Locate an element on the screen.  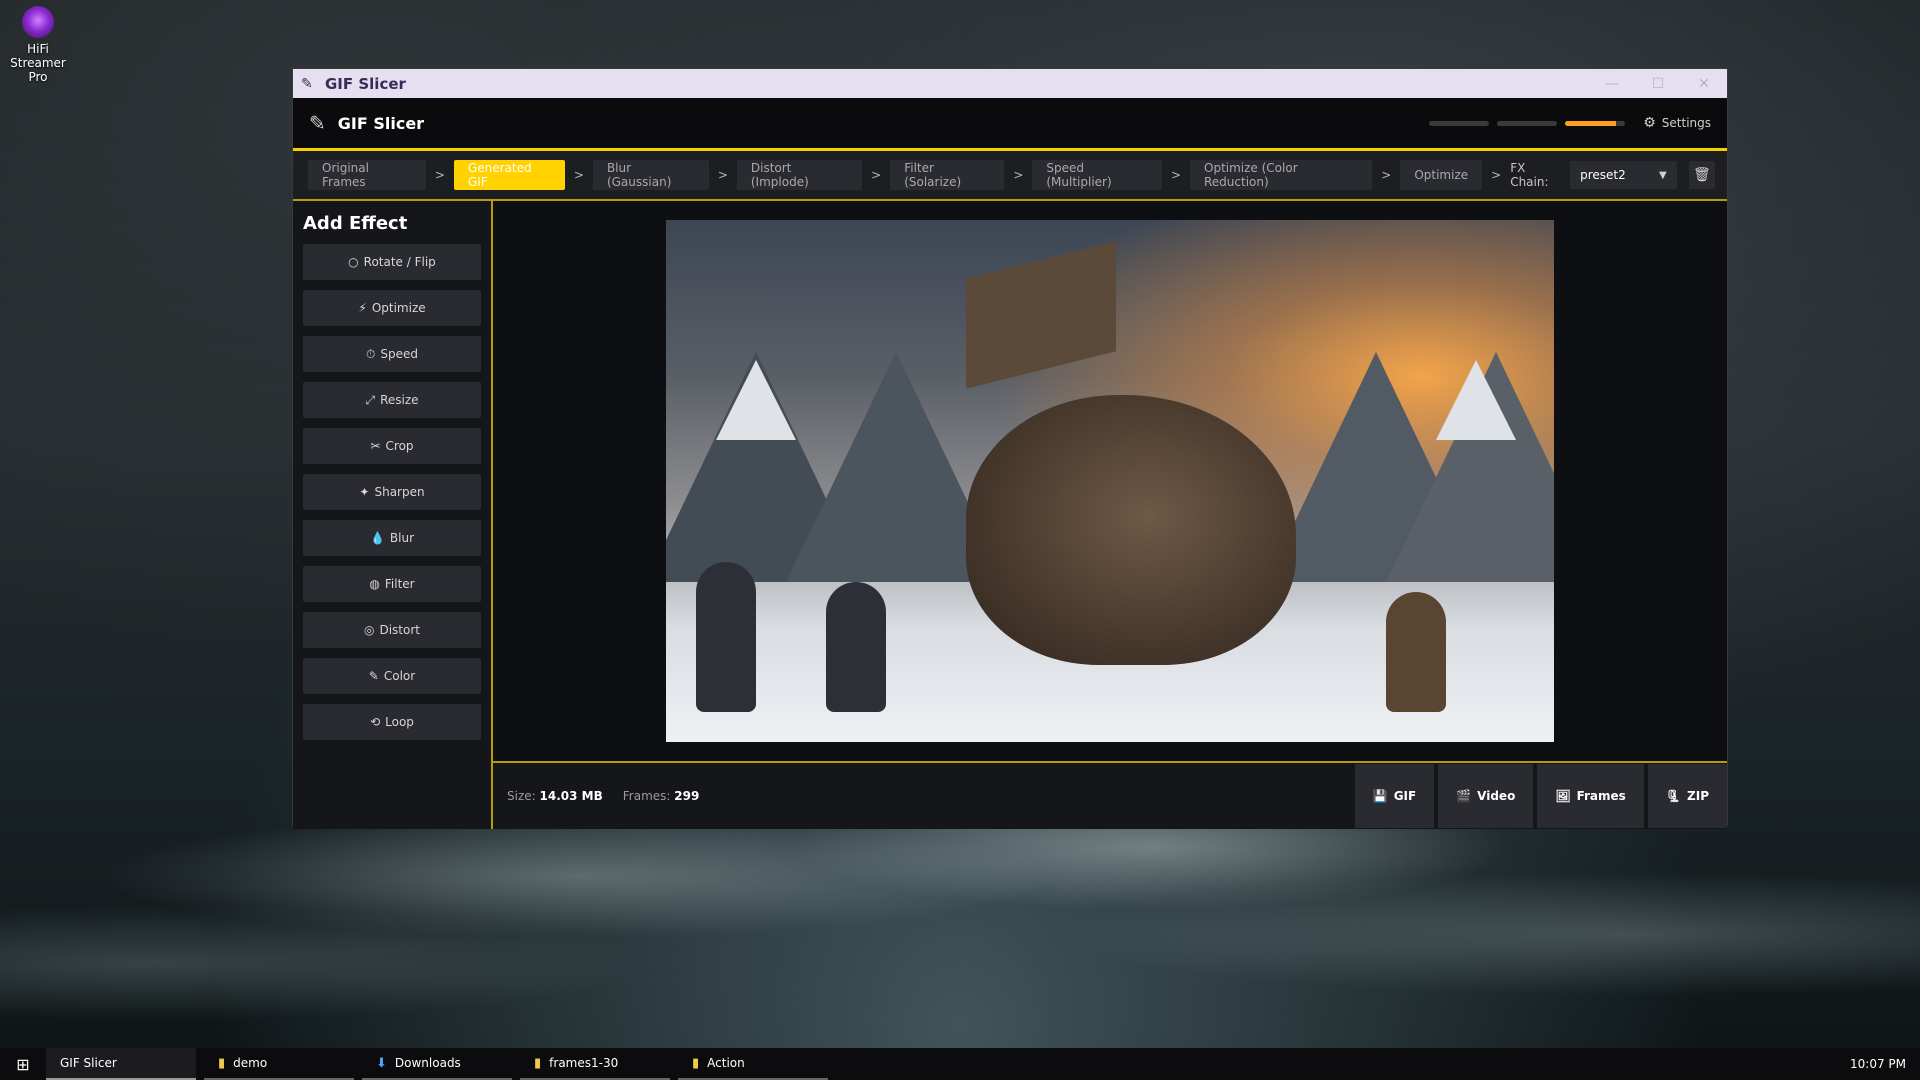
start-button: ⊞ is located at coordinates (23, 1064).